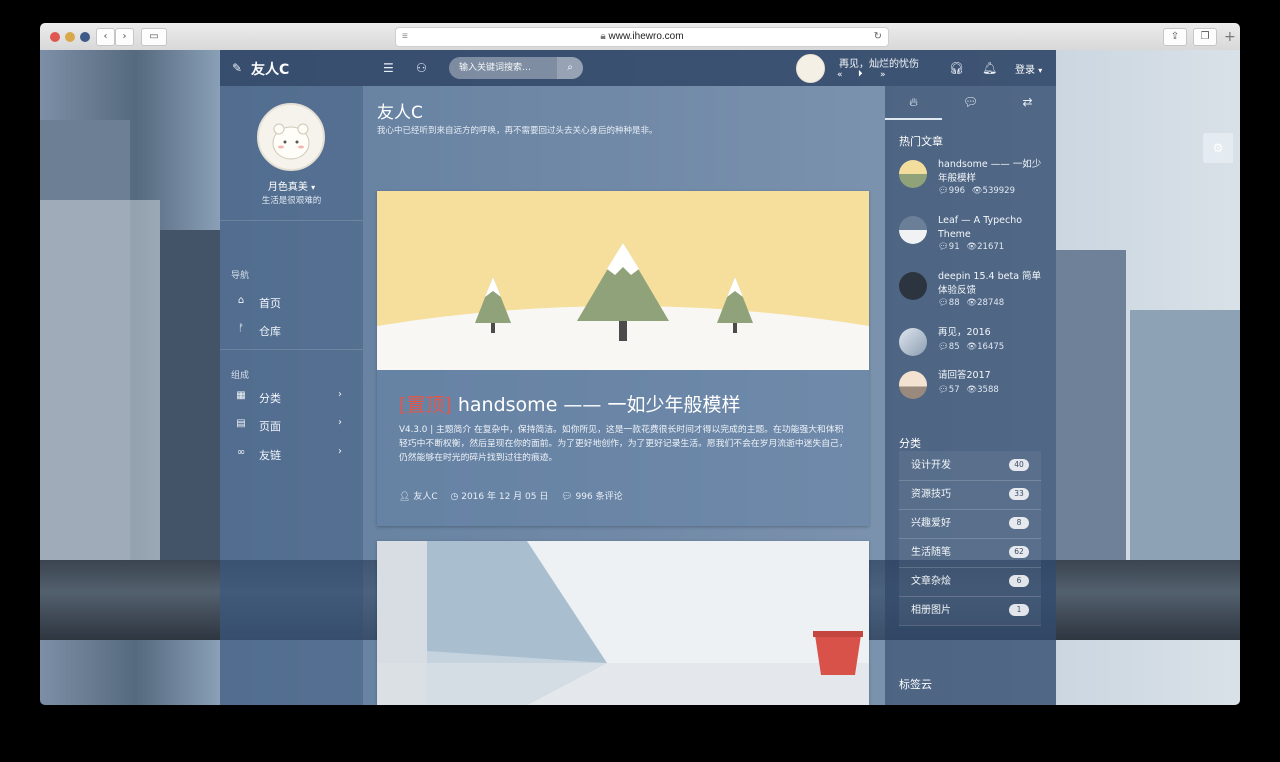 The height and width of the screenshot is (762, 1280). What do you see at coordinates (1218, 148) in the screenshot?
I see `settings-gear-icon: ⚙` at bounding box center [1218, 148].